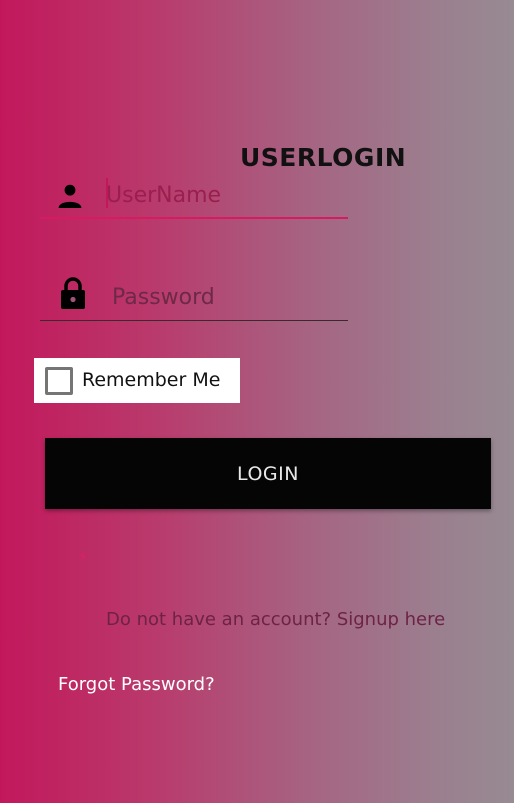  What do you see at coordinates (224, 195) in the screenshot?
I see `username-input` at bounding box center [224, 195].